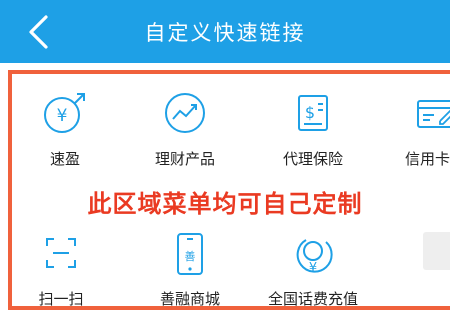  Describe the element at coordinates (185, 113) in the screenshot. I see `trend-chart-icon` at that location.